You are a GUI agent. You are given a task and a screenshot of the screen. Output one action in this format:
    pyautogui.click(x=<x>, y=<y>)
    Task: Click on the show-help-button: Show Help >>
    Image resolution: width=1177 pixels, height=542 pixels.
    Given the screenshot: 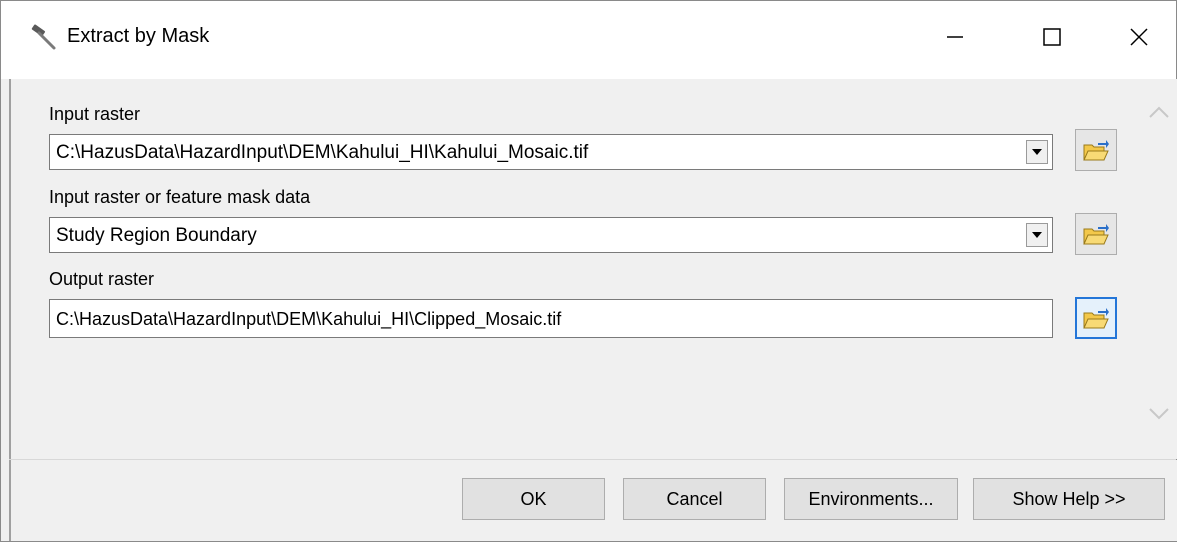 What is the action you would take?
    pyautogui.click(x=1069, y=499)
    